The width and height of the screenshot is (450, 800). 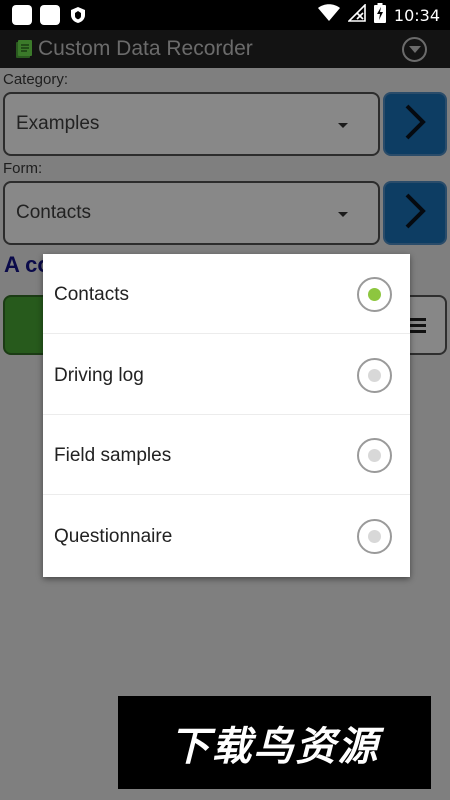 What do you see at coordinates (226, 536) in the screenshot?
I see `option-questionnaire: Questionnaire` at bounding box center [226, 536].